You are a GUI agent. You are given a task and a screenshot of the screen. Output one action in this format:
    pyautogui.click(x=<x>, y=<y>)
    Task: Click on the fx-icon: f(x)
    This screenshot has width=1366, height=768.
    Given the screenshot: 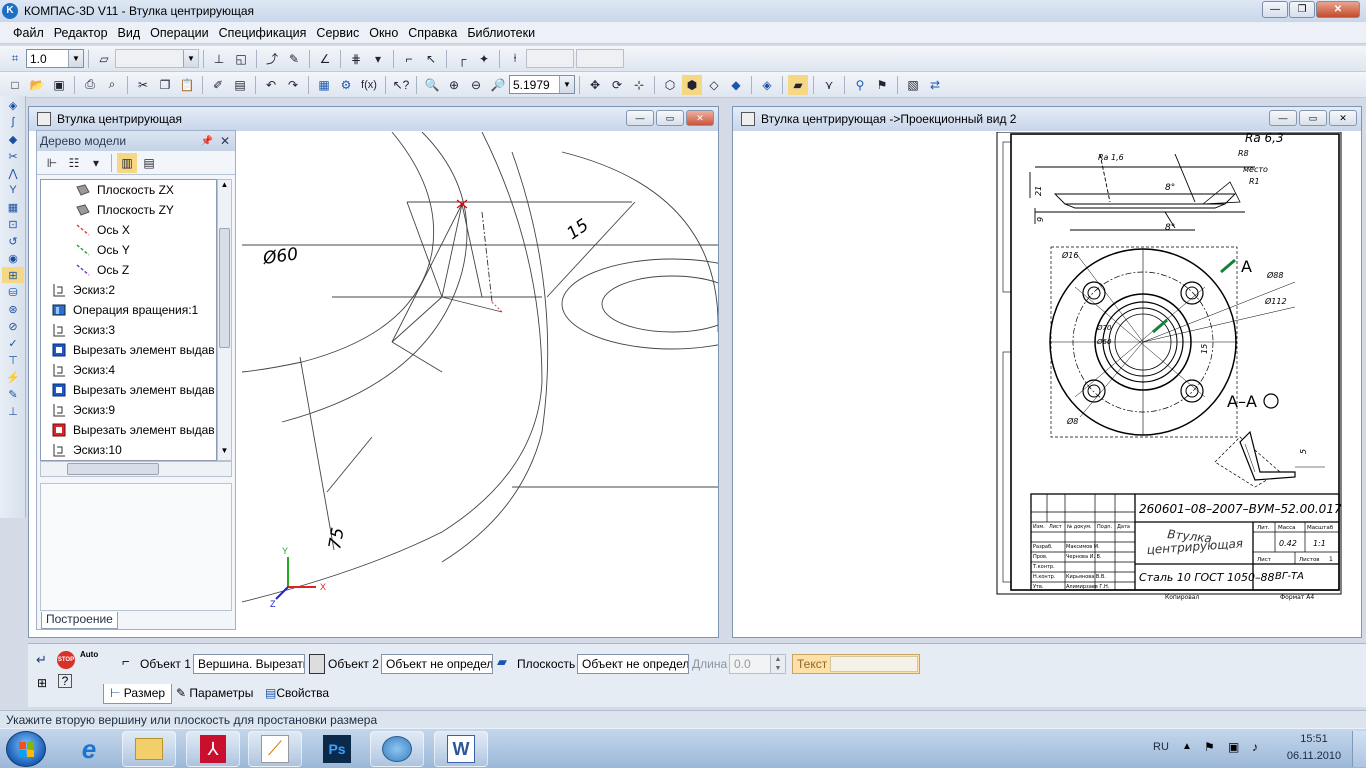 What is the action you would take?
    pyautogui.click(x=369, y=85)
    